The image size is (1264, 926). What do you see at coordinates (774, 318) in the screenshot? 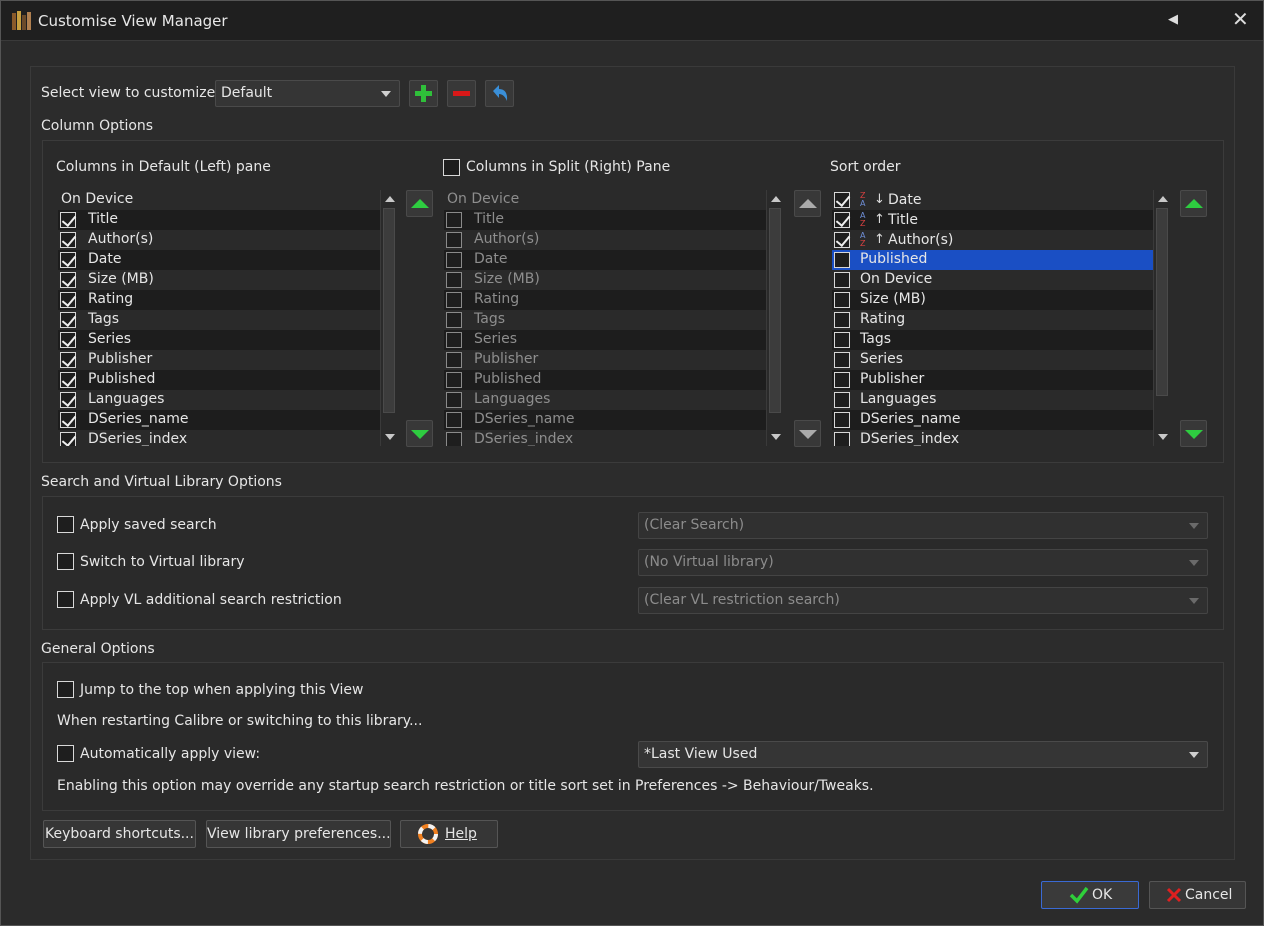
I see `right-list-scrollbar` at bounding box center [774, 318].